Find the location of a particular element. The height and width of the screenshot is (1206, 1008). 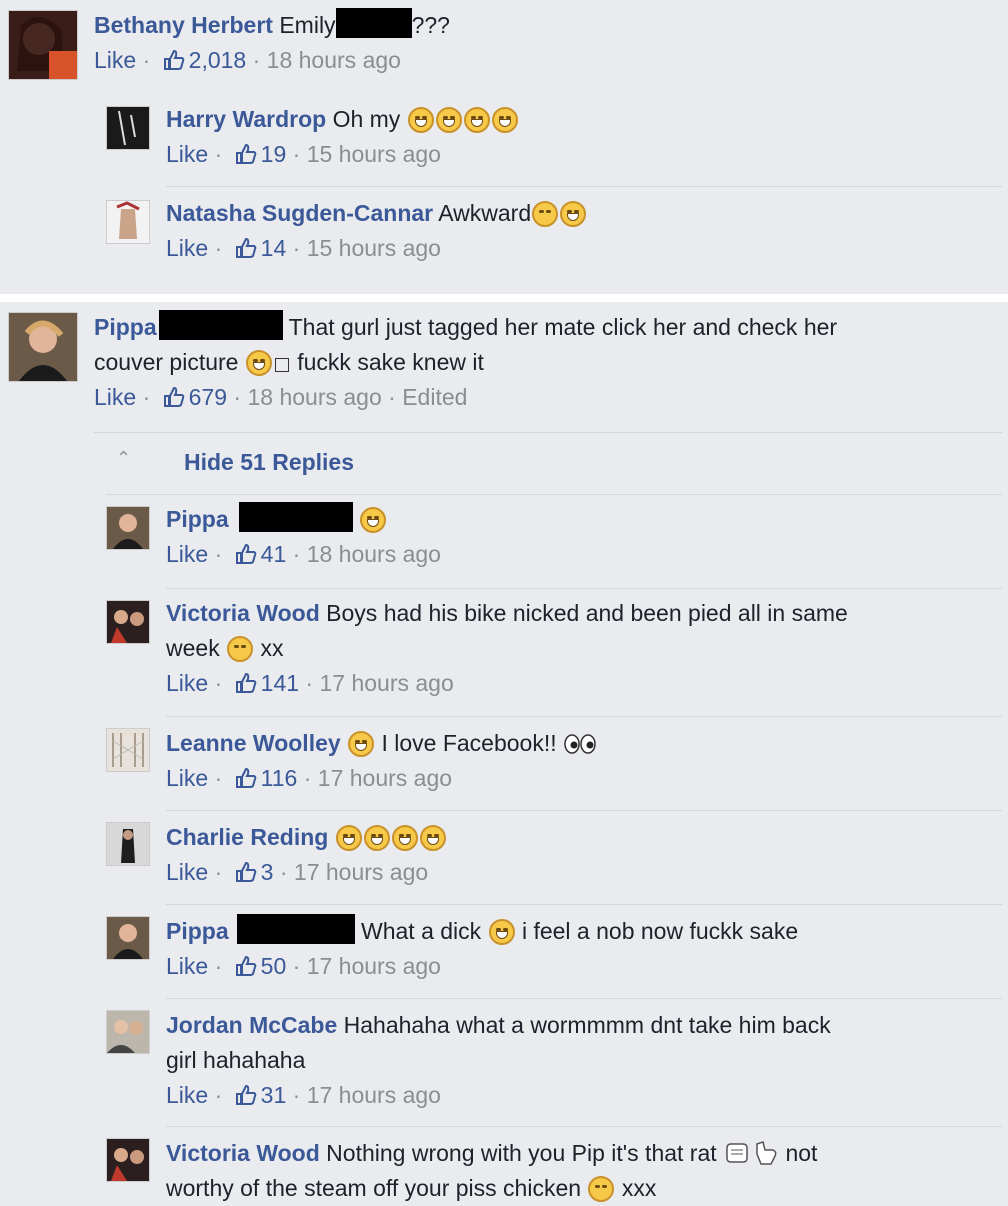

commenter-name: Jordan McCabe is located at coordinates (251, 1025).